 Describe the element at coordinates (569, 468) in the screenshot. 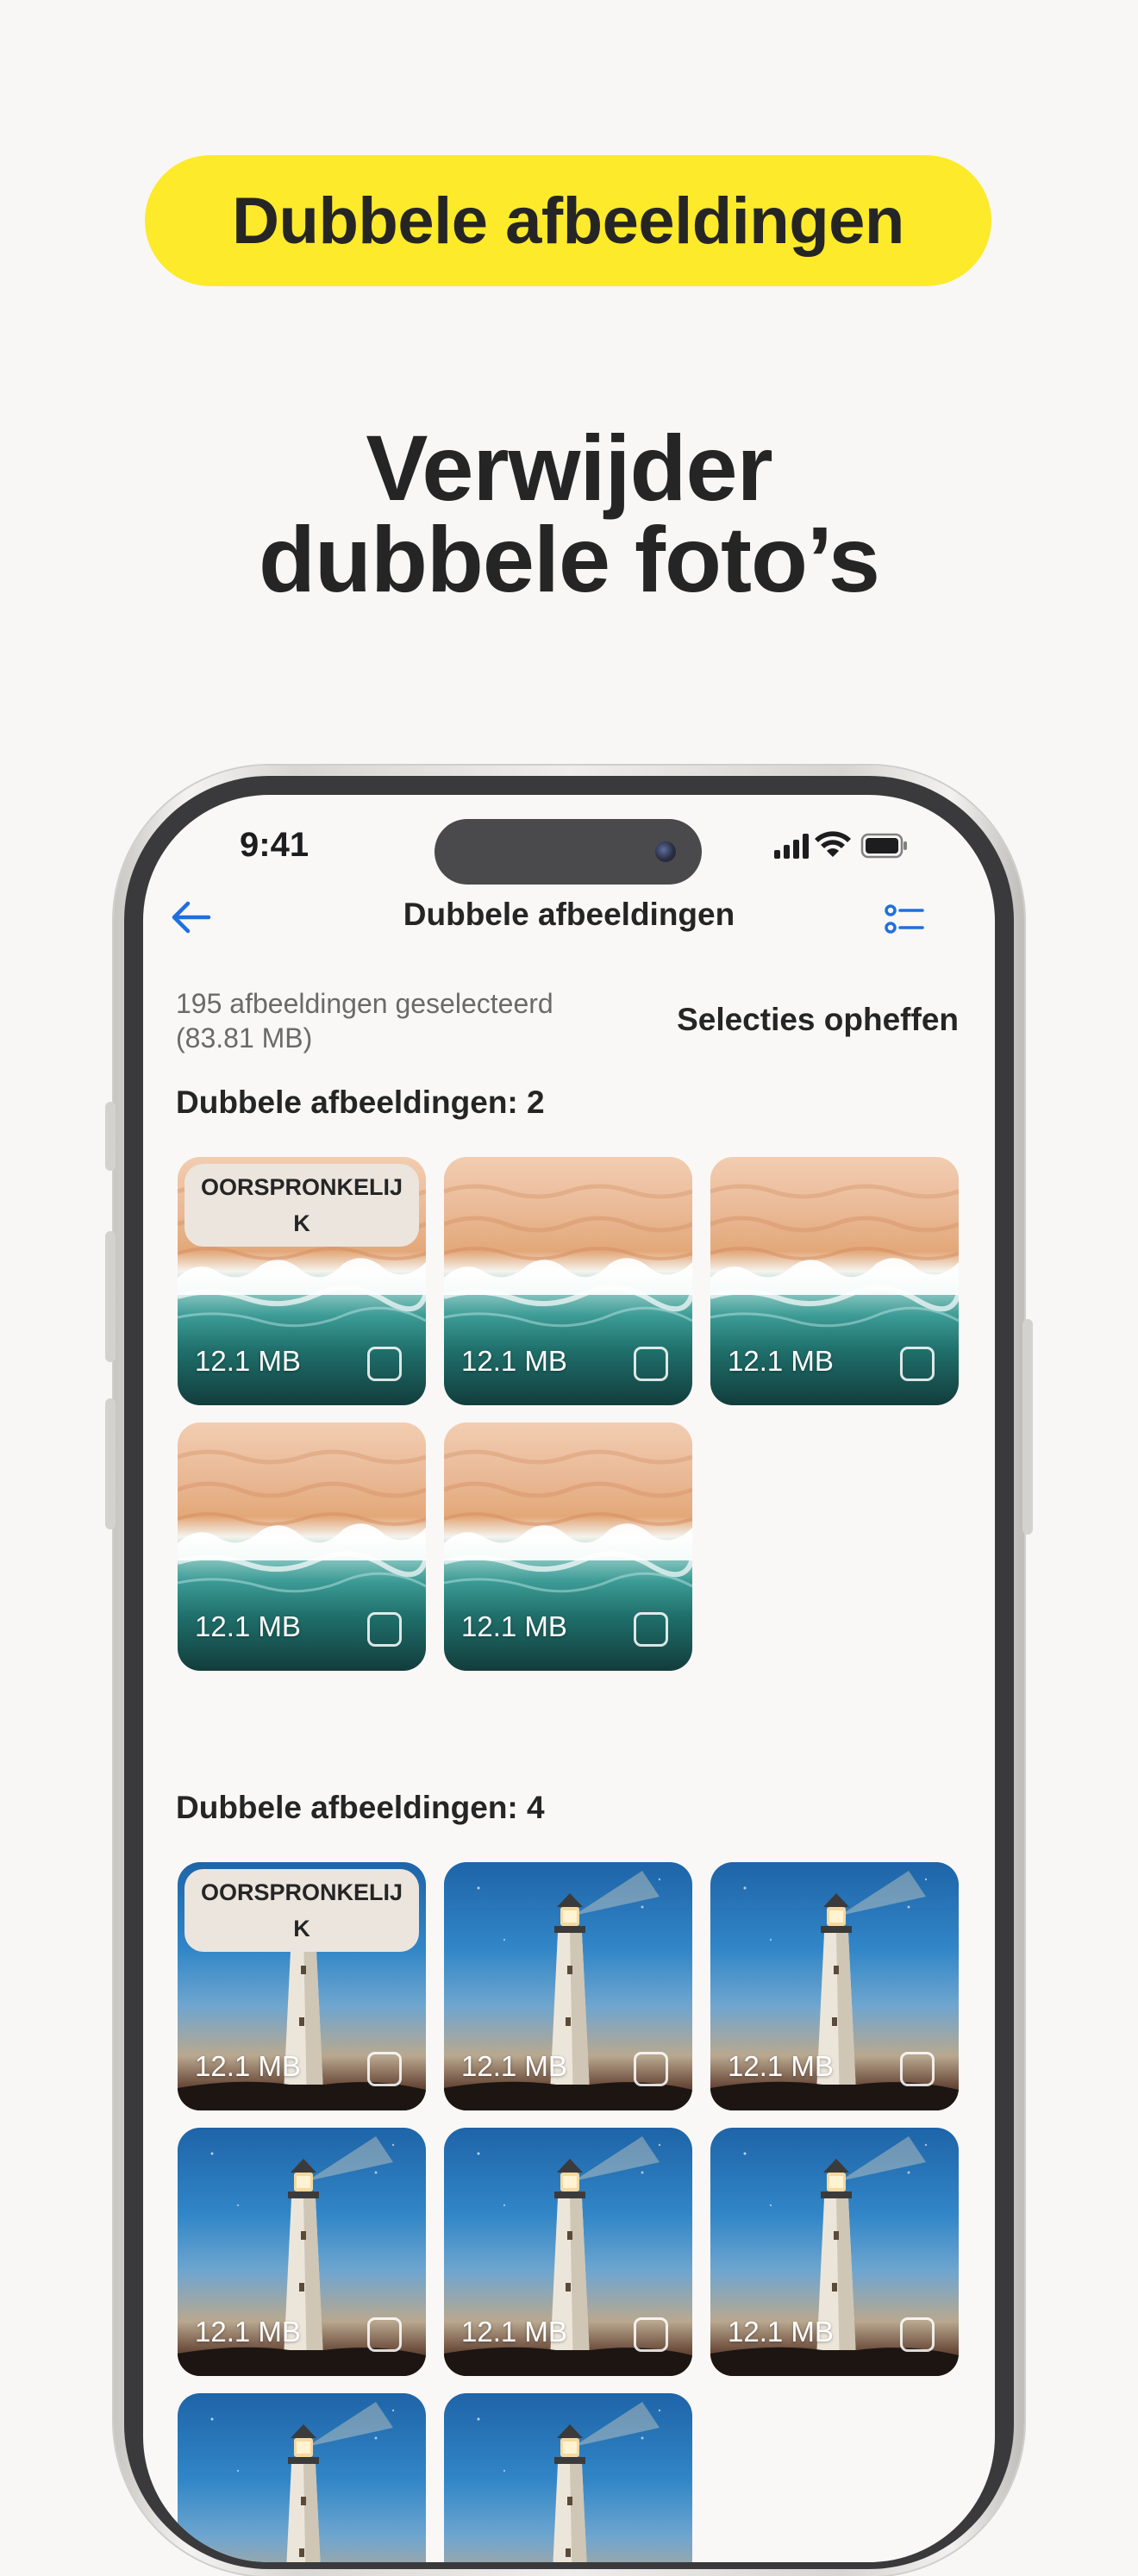

I see `headline-line-1: Verwijder` at that location.